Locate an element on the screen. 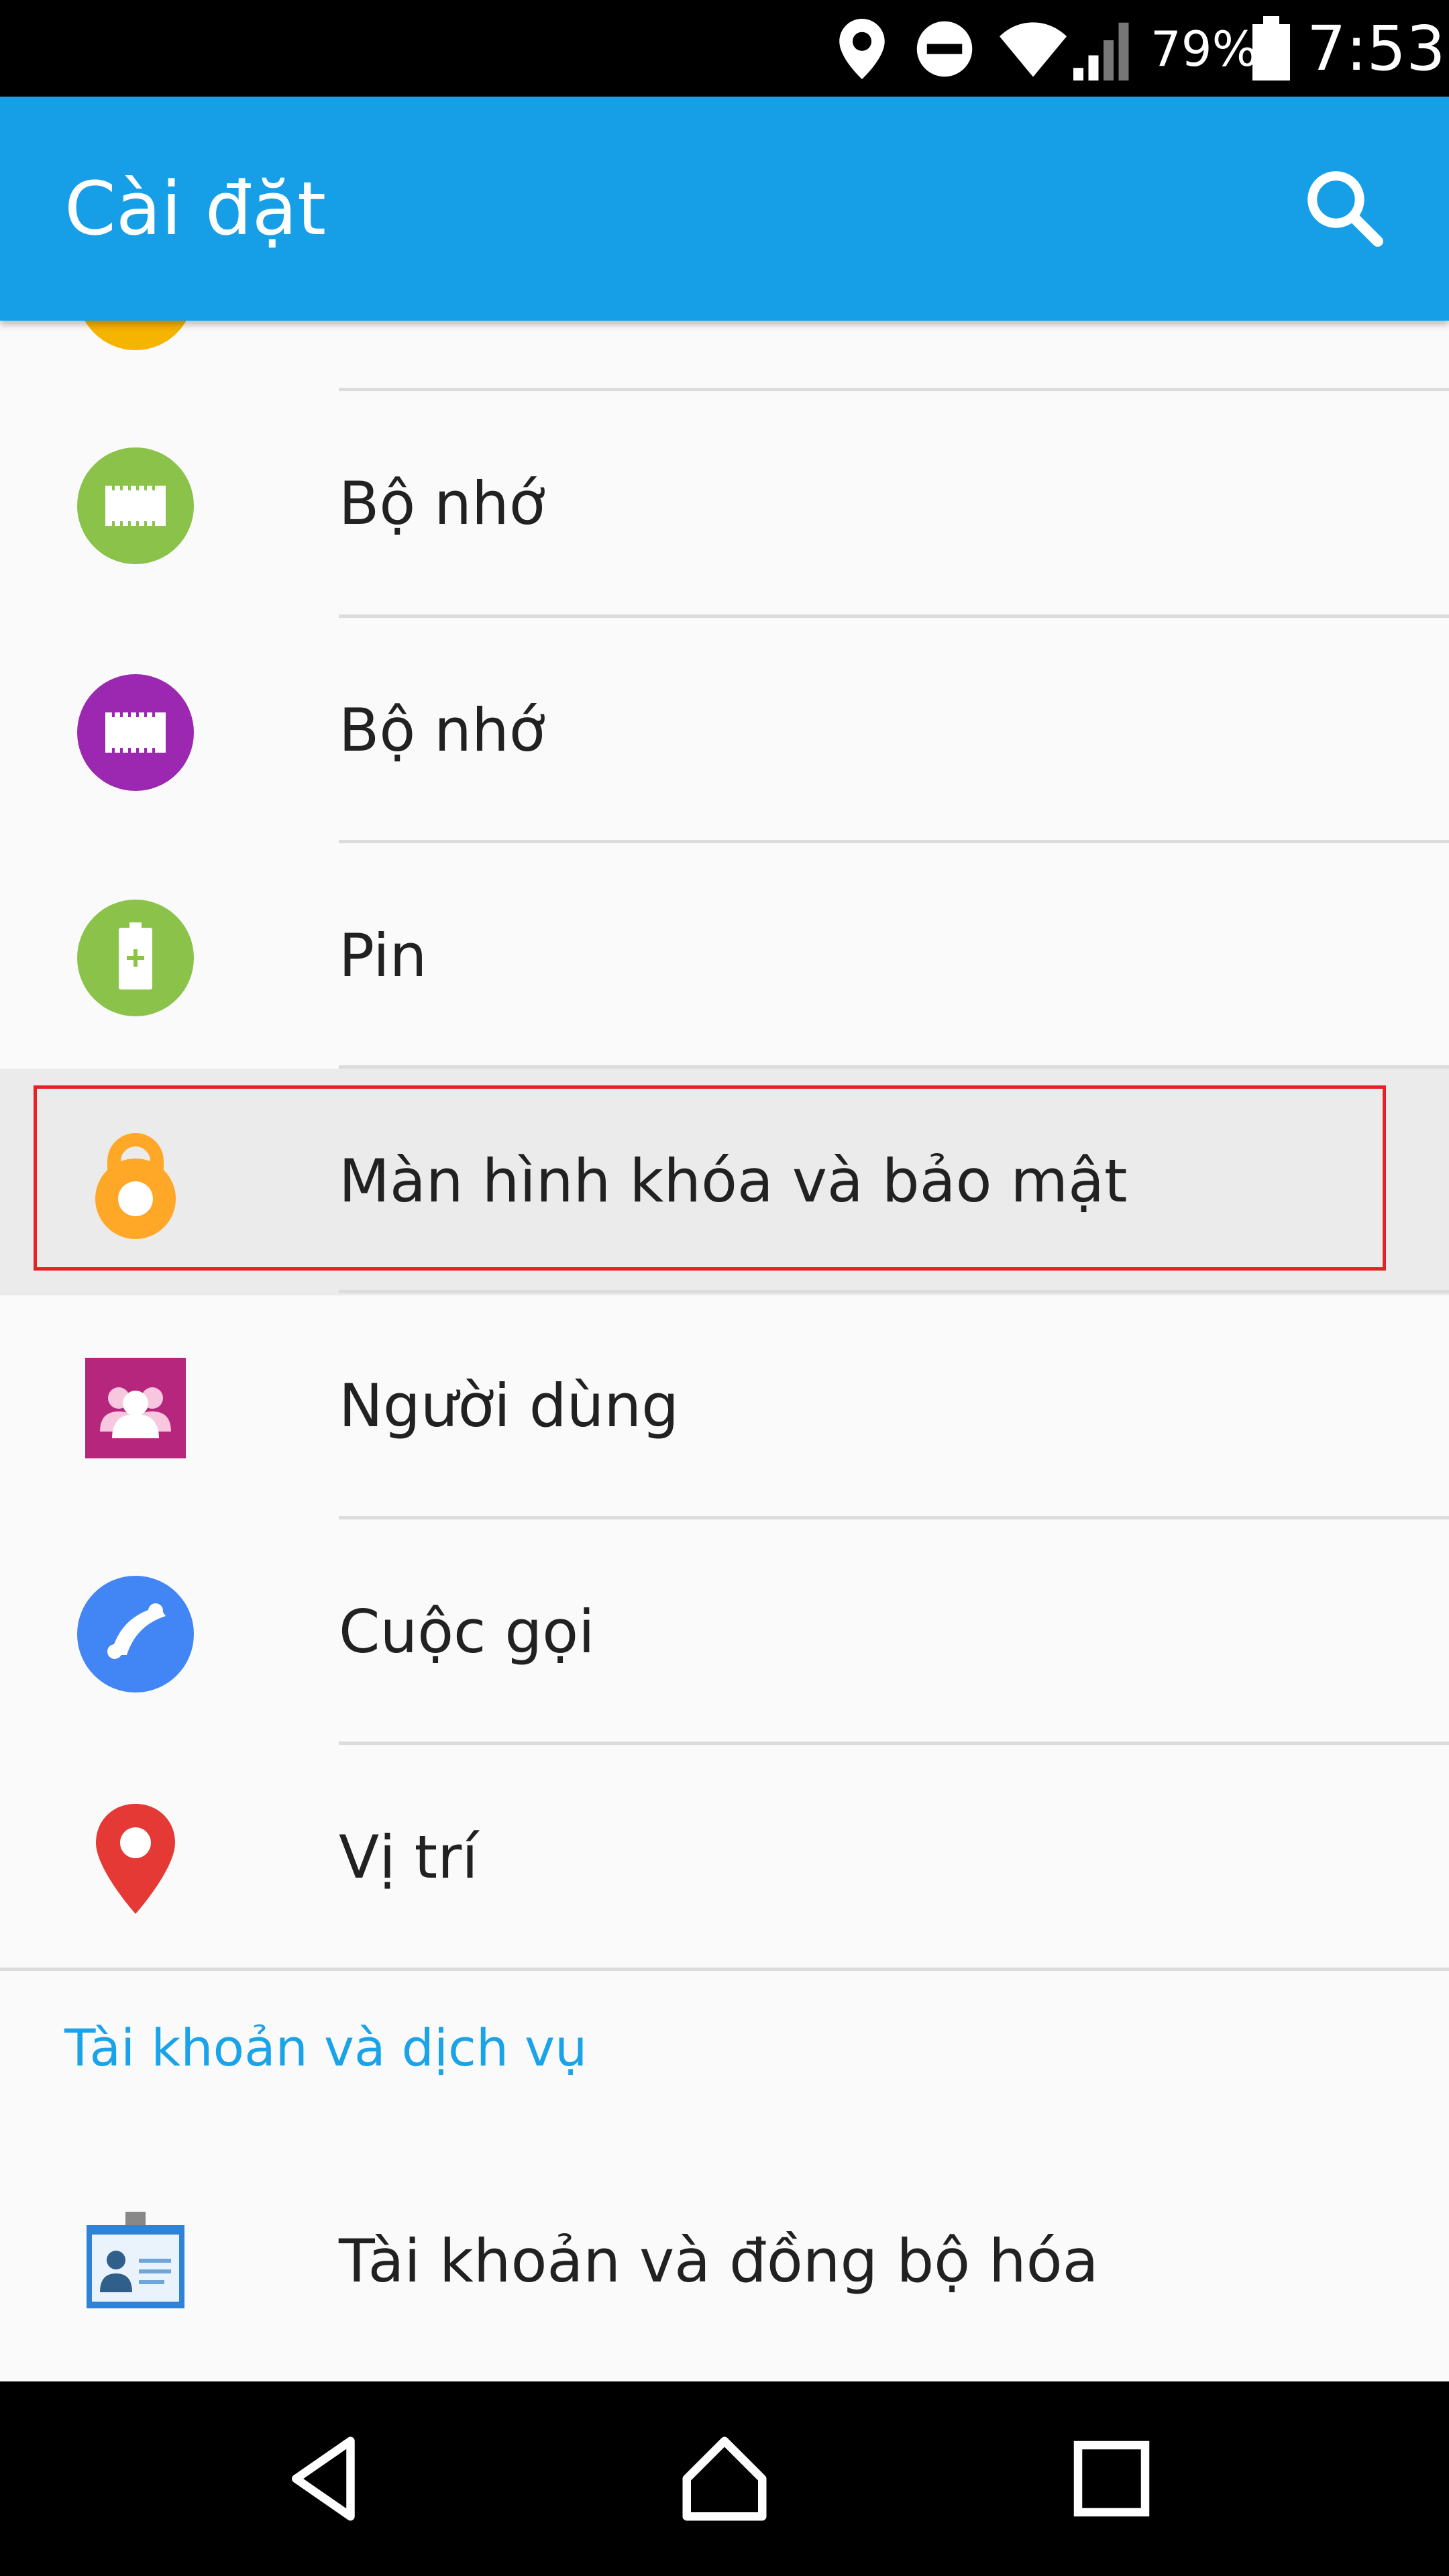 The width and height of the screenshot is (1449, 2576). users-icon is located at coordinates (135, 1408).